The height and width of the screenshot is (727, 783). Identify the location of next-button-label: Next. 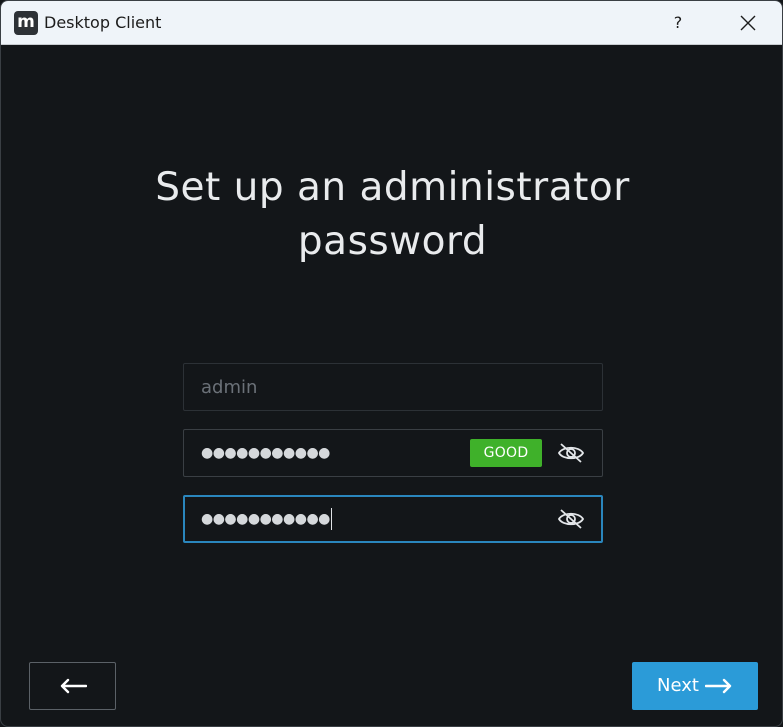
(678, 685).